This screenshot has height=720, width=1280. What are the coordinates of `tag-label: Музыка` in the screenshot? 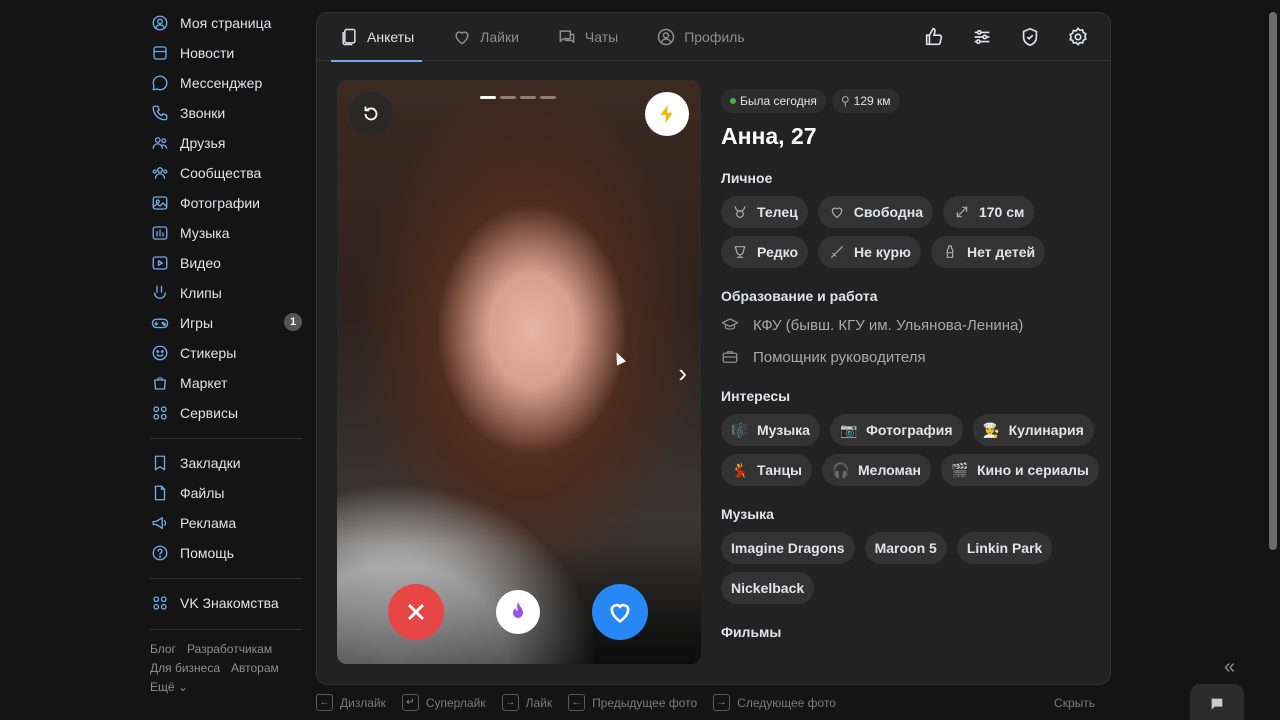 It's located at (783, 430).